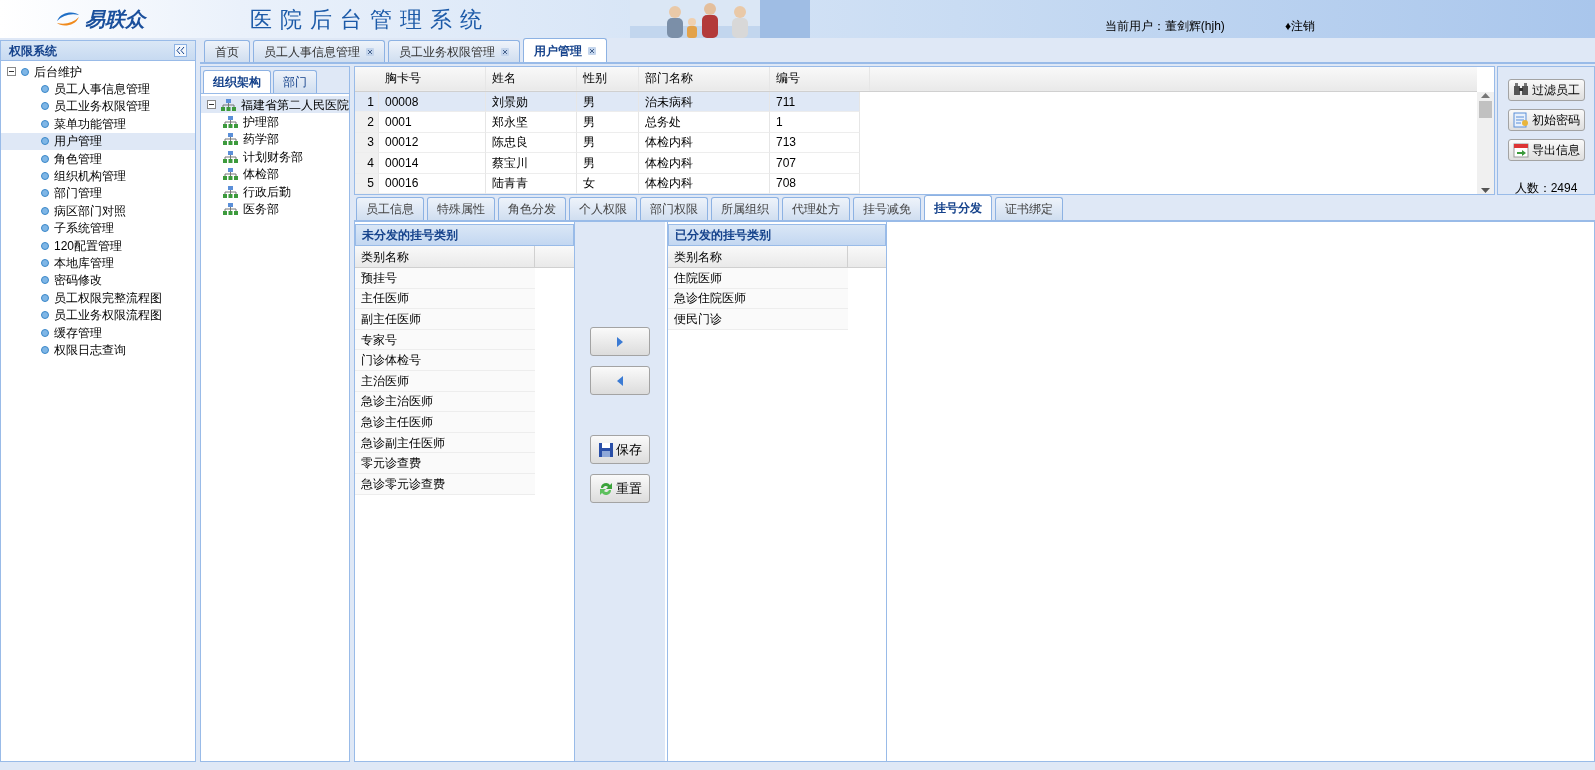 Image resolution: width=1595 pixels, height=770 pixels. What do you see at coordinates (1485, 109) in the screenshot?
I see `scrollbar-thumb` at bounding box center [1485, 109].